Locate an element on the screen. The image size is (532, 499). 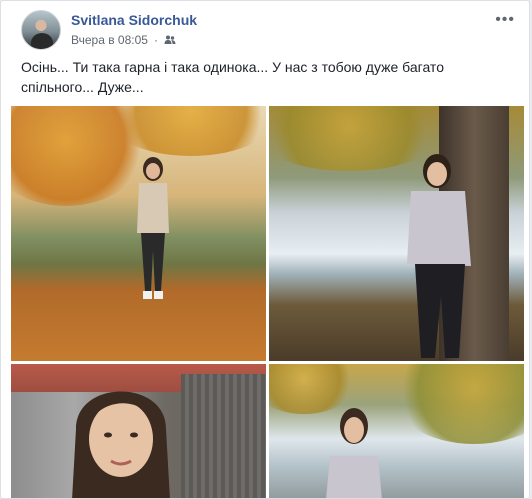
more-options-icon: ••• is located at coordinates (505, 20).